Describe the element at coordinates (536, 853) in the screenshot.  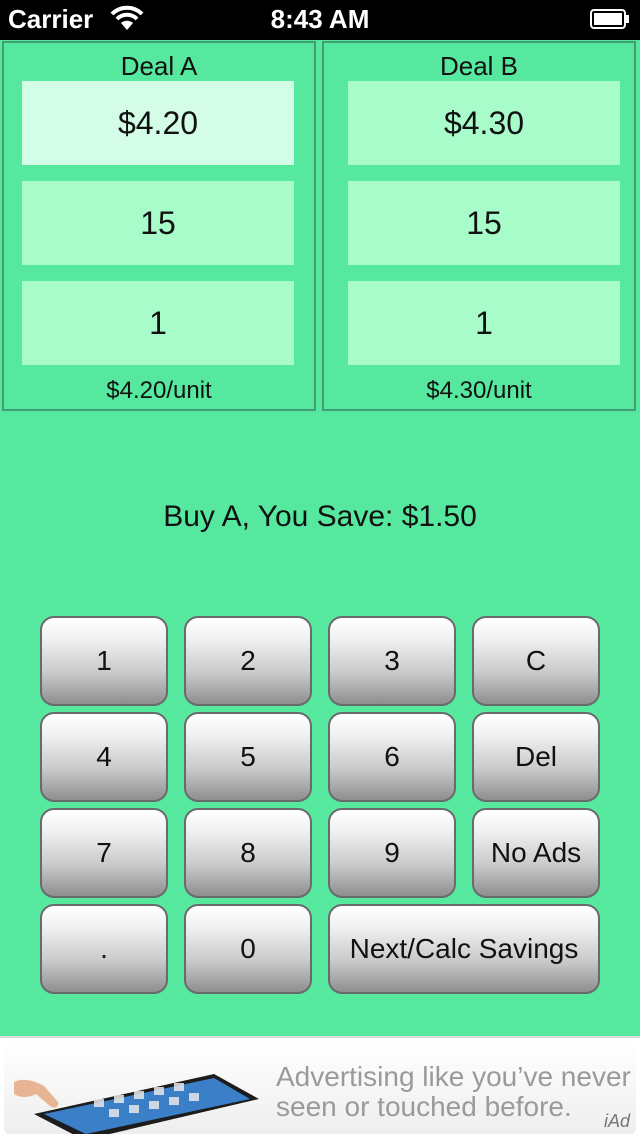
I see `no-ads-button: No Ads` at that location.